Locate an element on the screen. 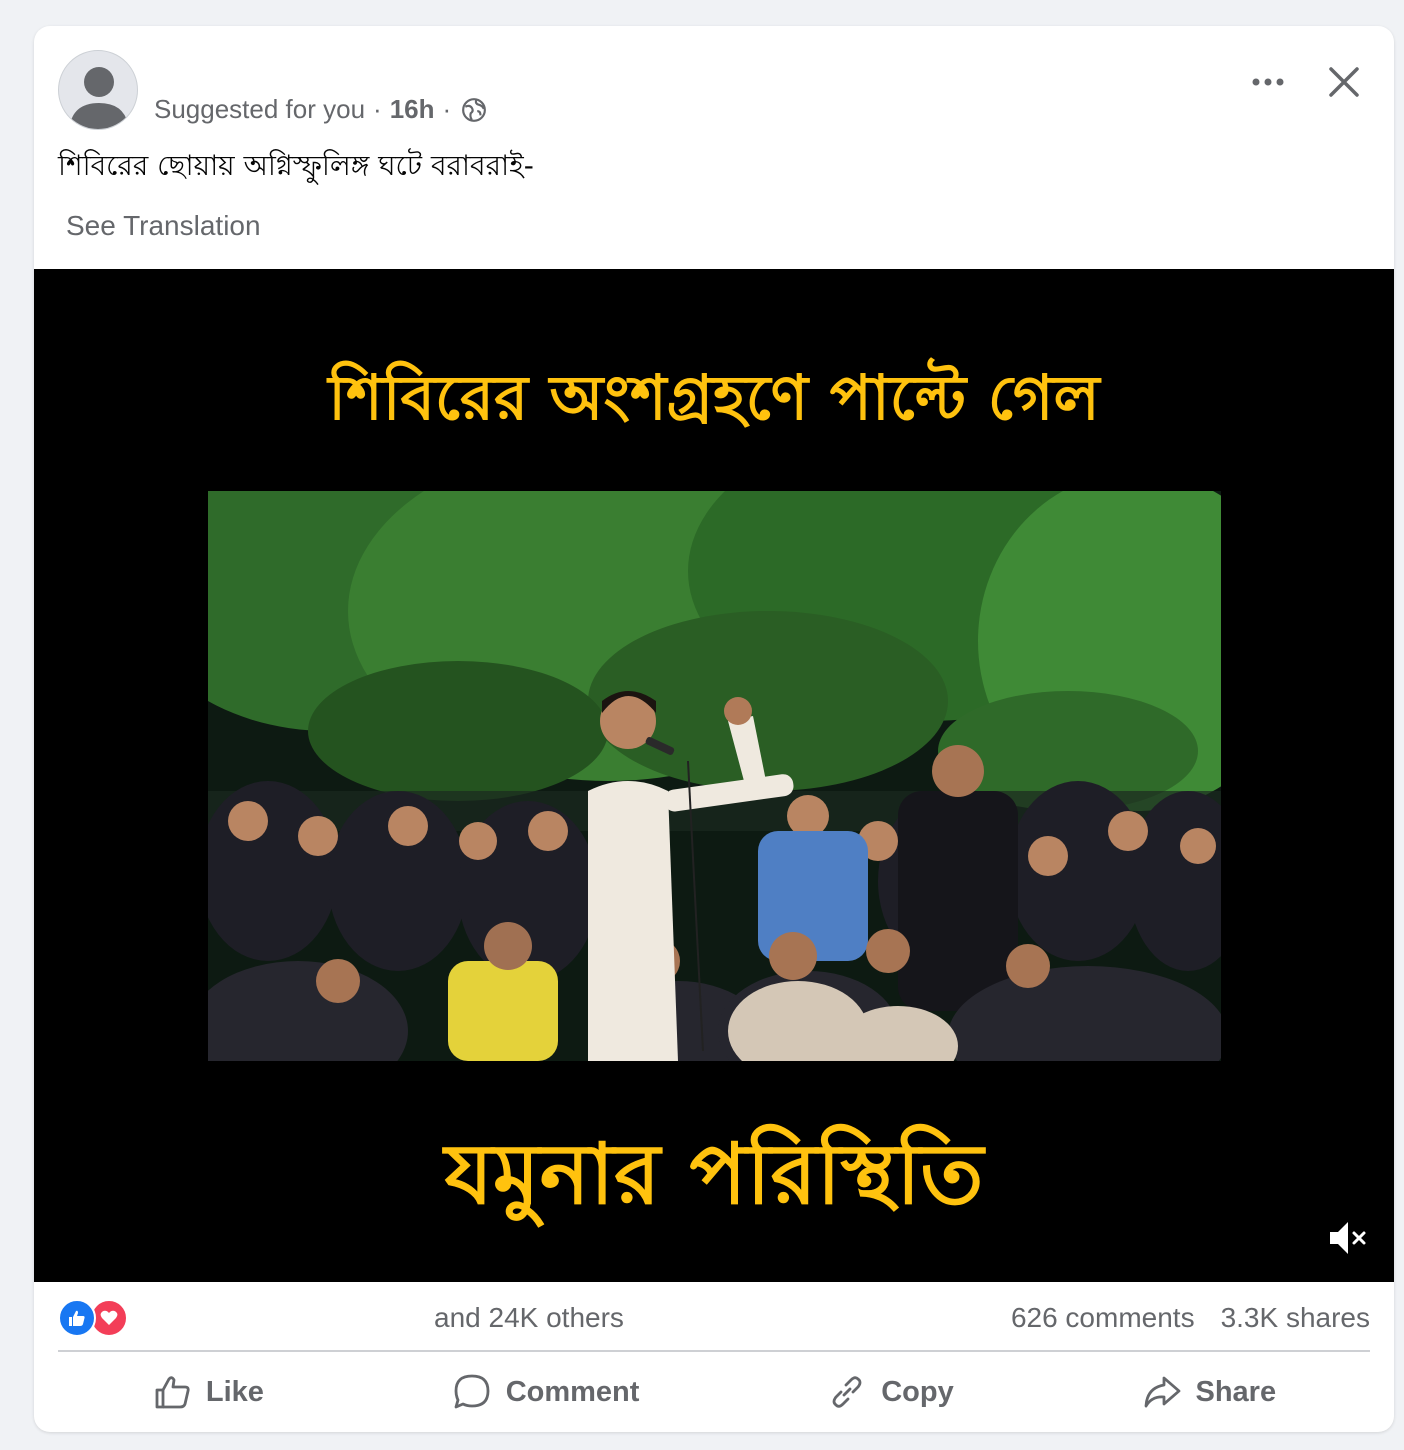 This screenshot has height=1450, width=1404. comments-count: 626 comments is located at coordinates (1103, 1318).